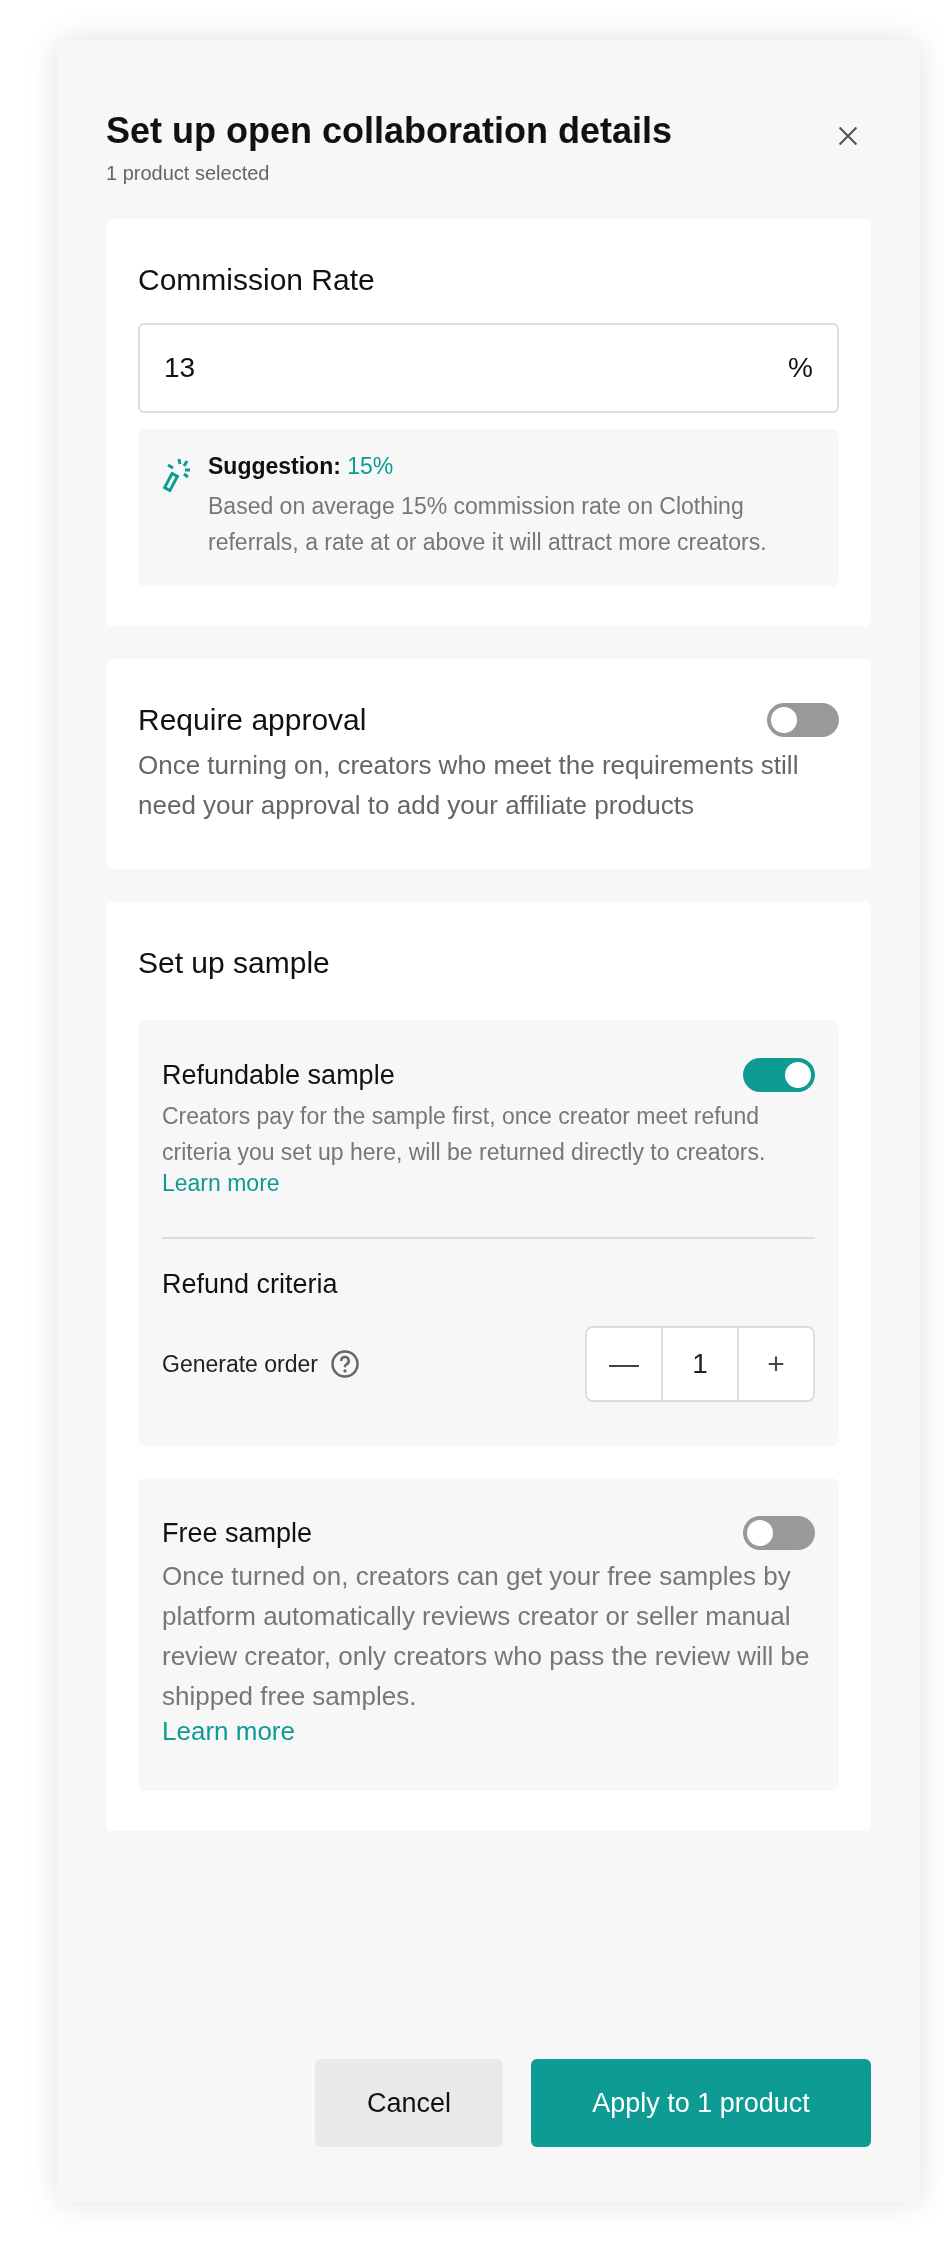 This screenshot has height=2241, width=945. What do you see at coordinates (389, 131) in the screenshot?
I see `dialog-title: Set up open collaboration details` at bounding box center [389, 131].